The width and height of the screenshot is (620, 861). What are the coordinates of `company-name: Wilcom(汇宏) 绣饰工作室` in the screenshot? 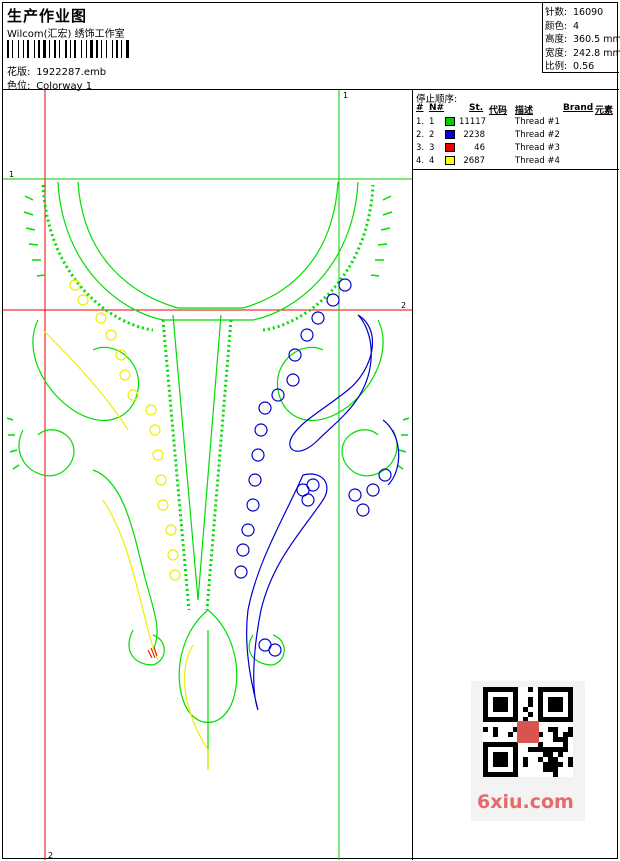 It's located at (66, 34).